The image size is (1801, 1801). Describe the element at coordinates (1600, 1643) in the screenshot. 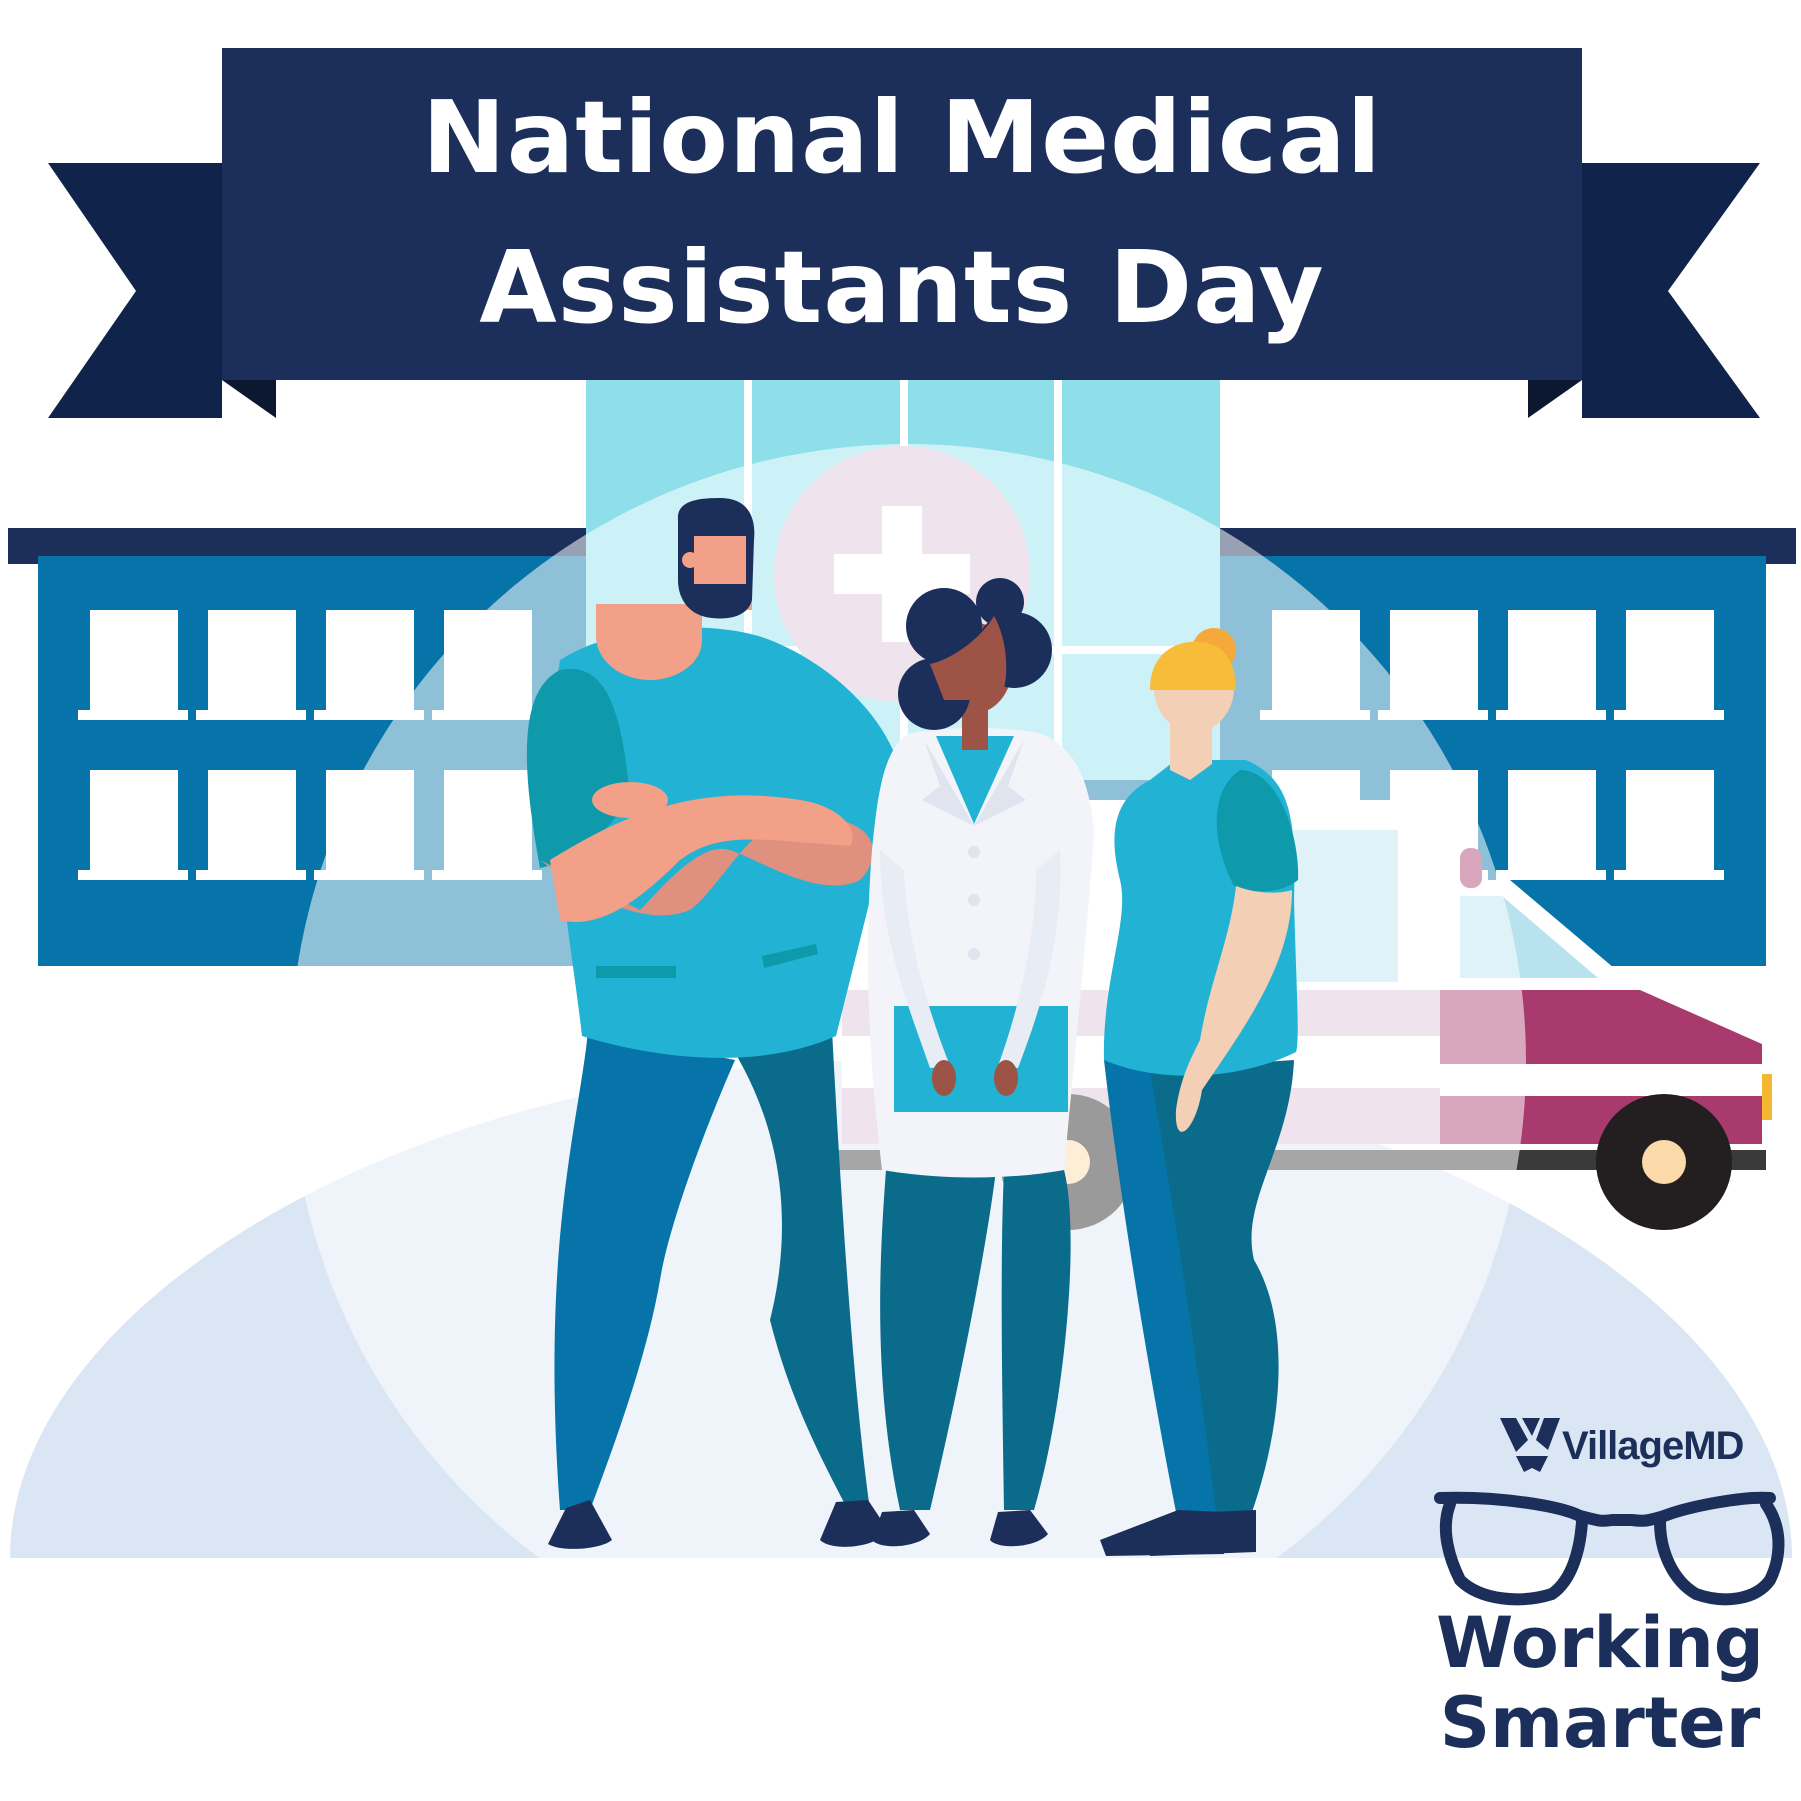

I see `tagline-line-1: Working` at that location.